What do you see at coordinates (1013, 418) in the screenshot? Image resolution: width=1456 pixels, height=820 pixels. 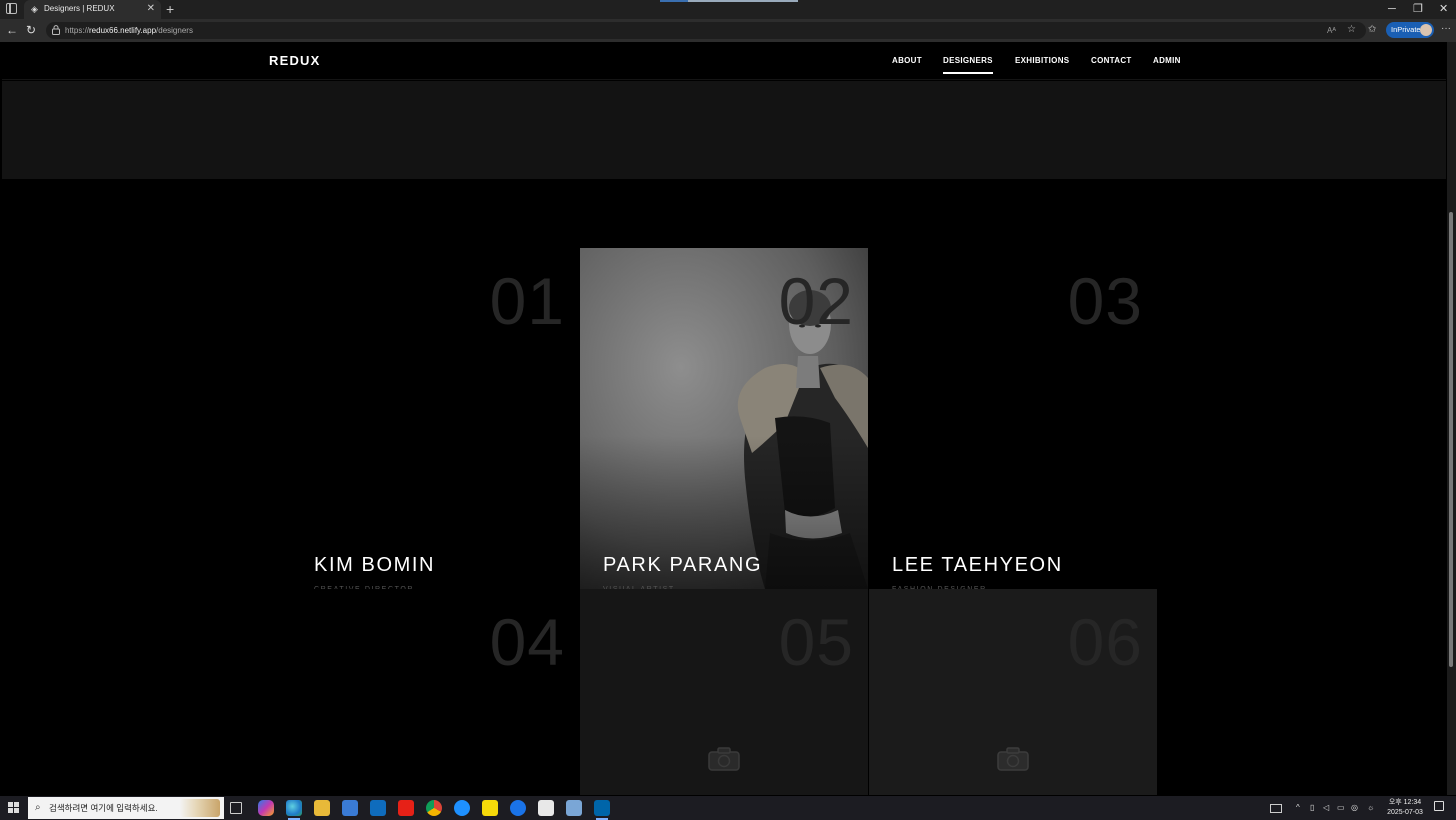 I see `designer-card-03: 03 LEE TAEHYEON FASHION DESIGNER` at bounding box center [1013, 418].